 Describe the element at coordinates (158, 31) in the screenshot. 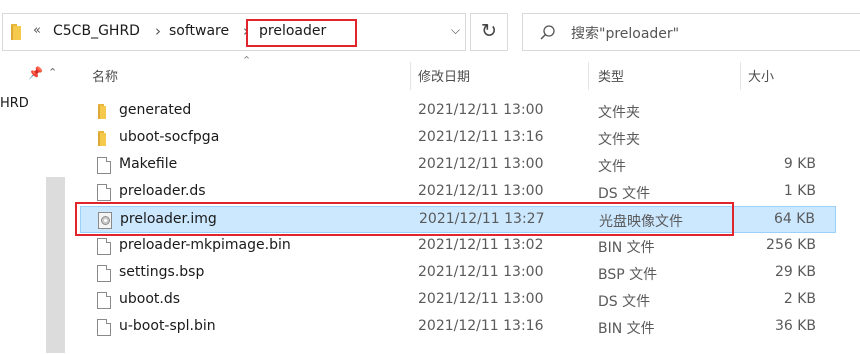

I see `chevron-right-icon: ›` at that location.